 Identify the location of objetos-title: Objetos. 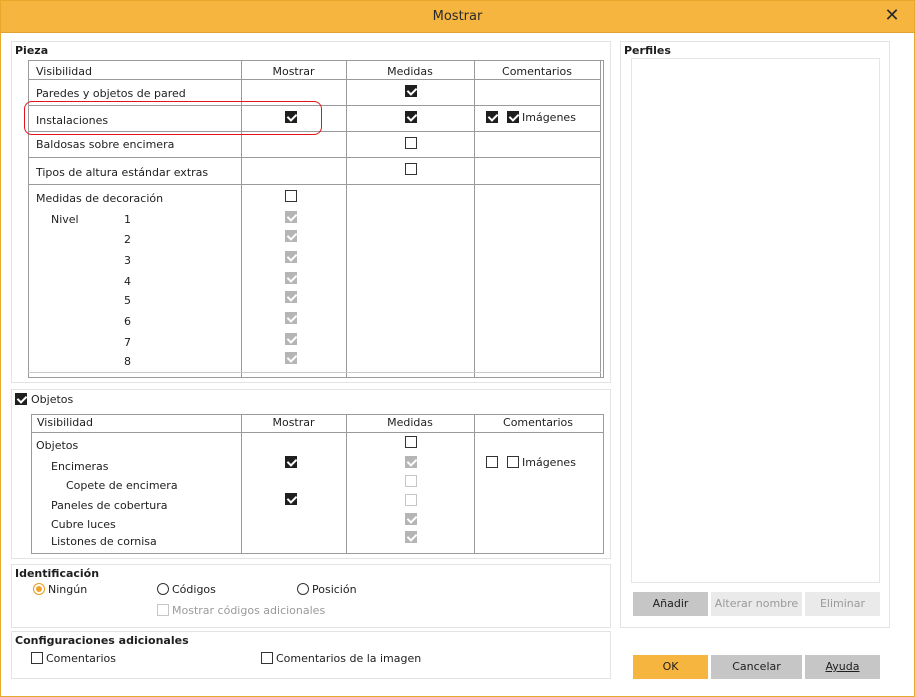
(52, 399).